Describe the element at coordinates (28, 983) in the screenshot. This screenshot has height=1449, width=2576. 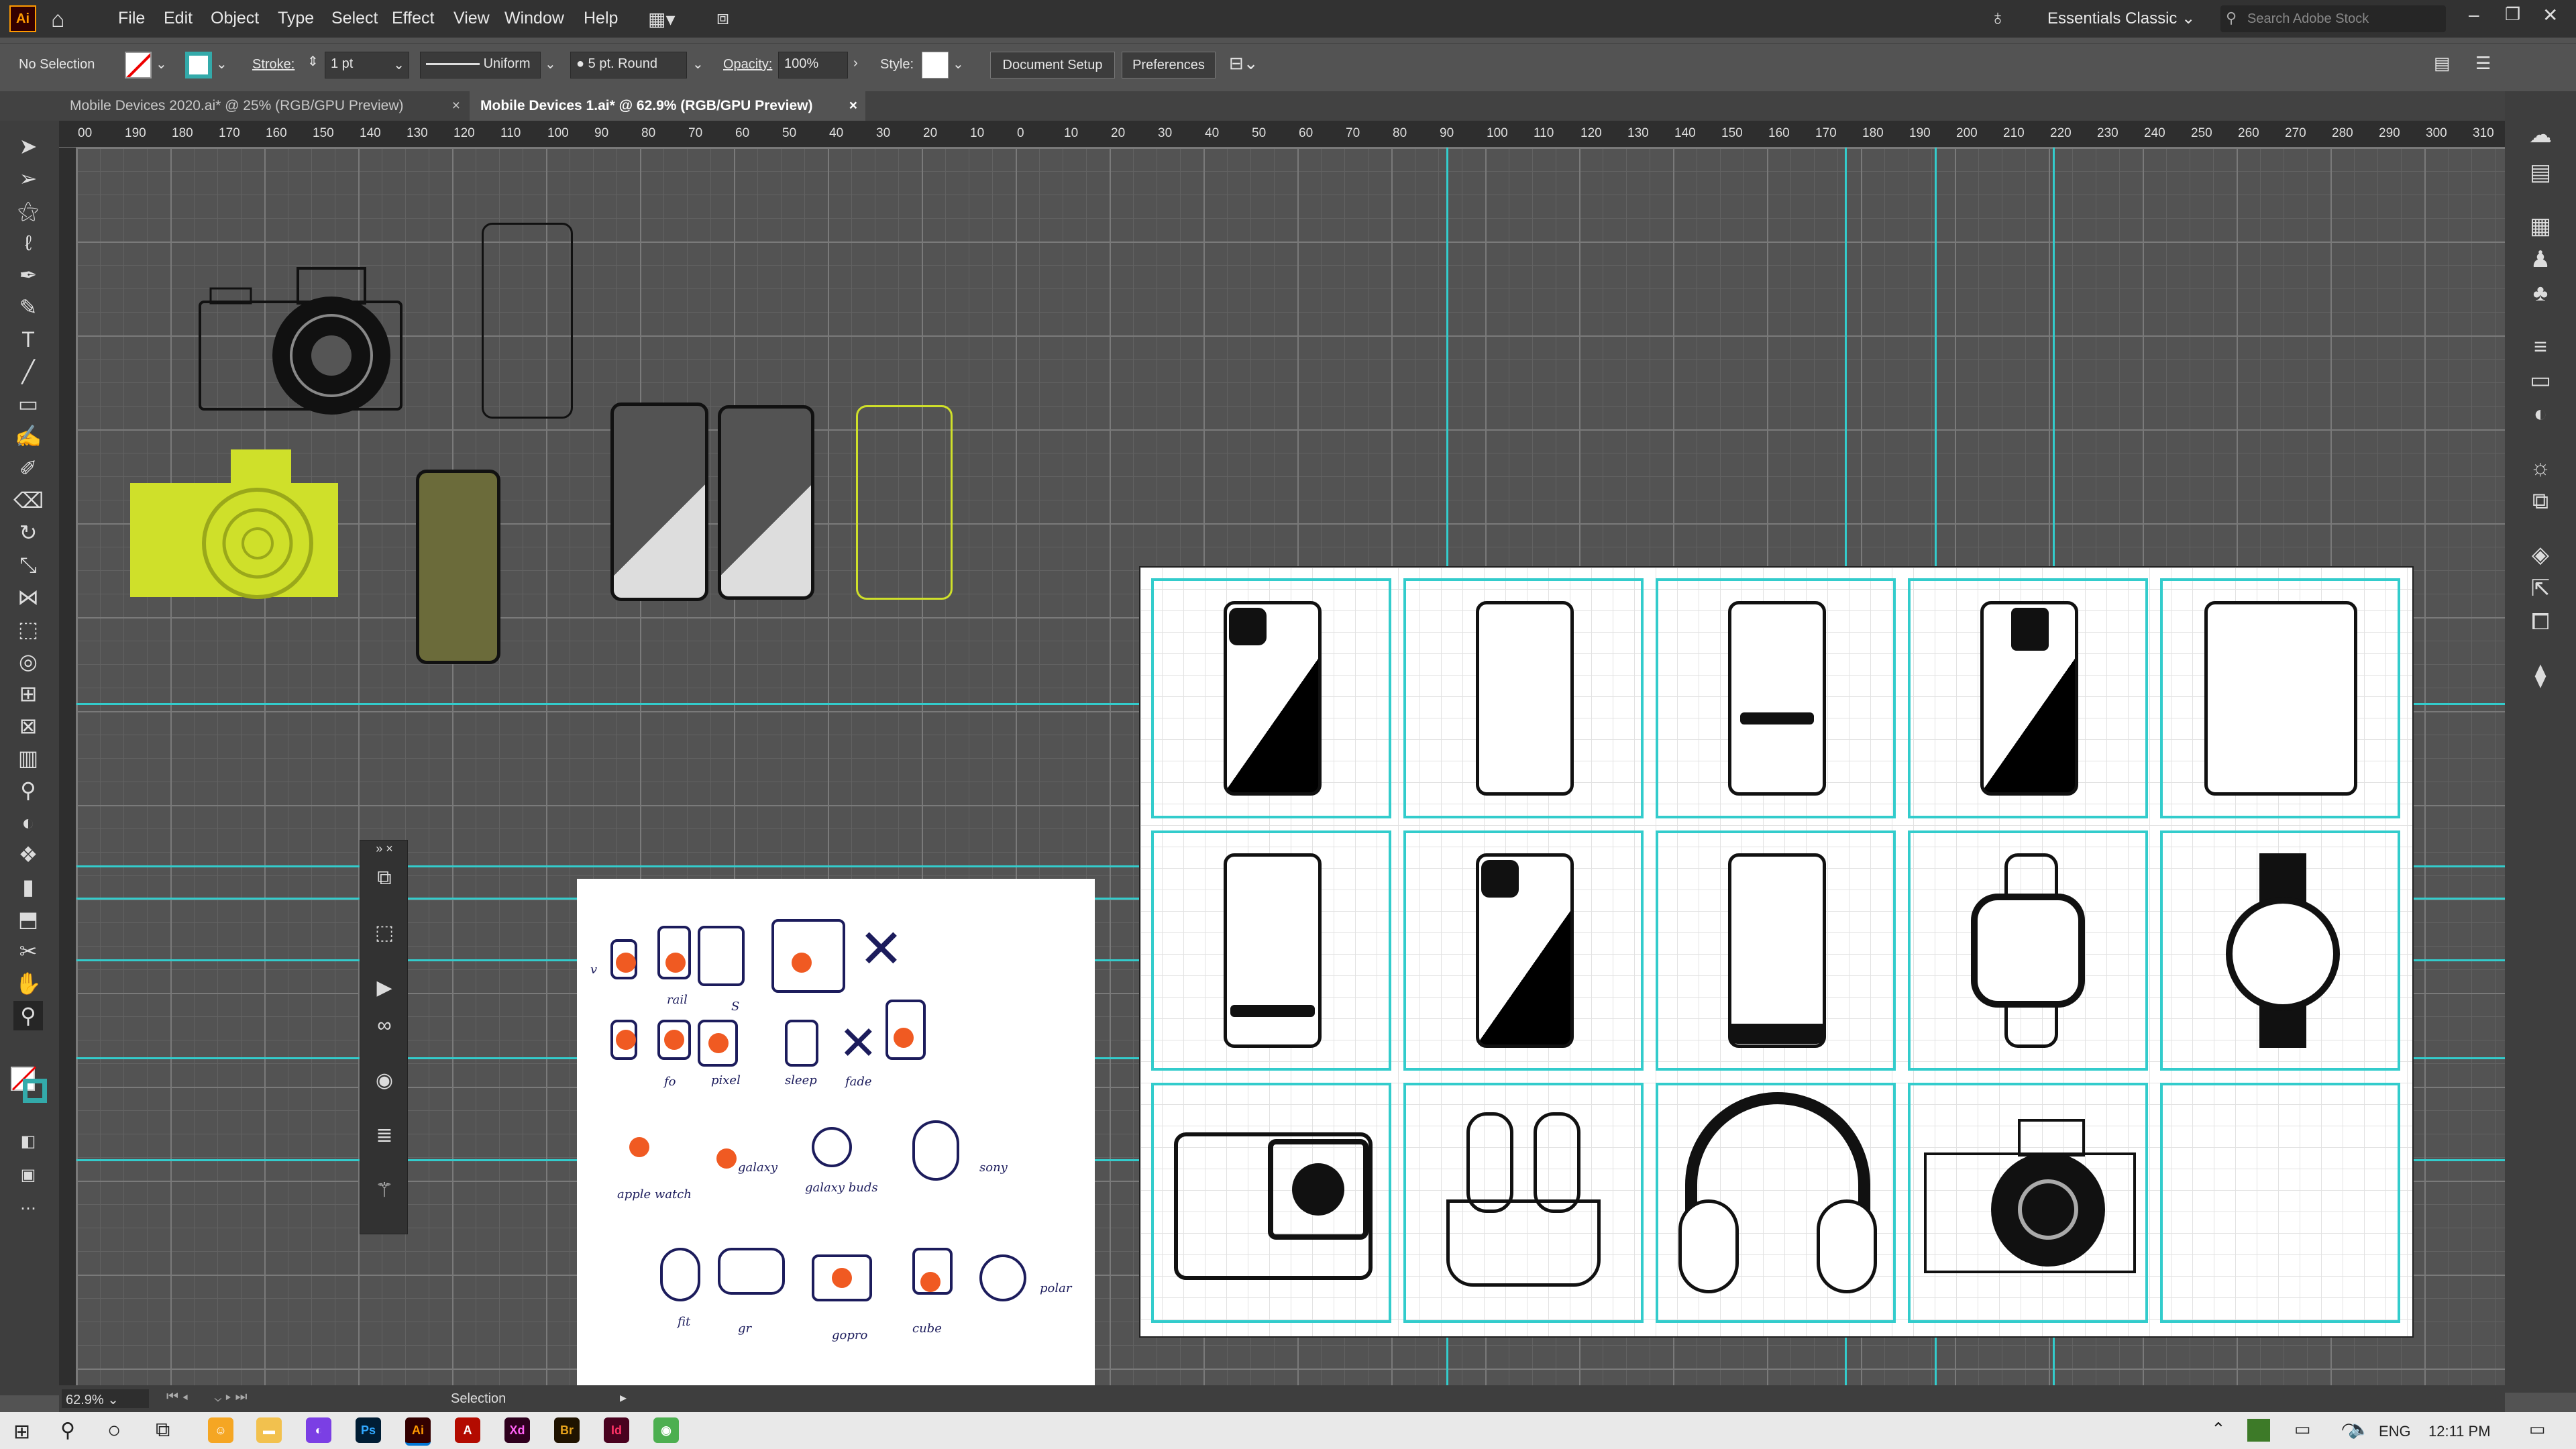
I see `hand-tool-icon: ✋` at that location.